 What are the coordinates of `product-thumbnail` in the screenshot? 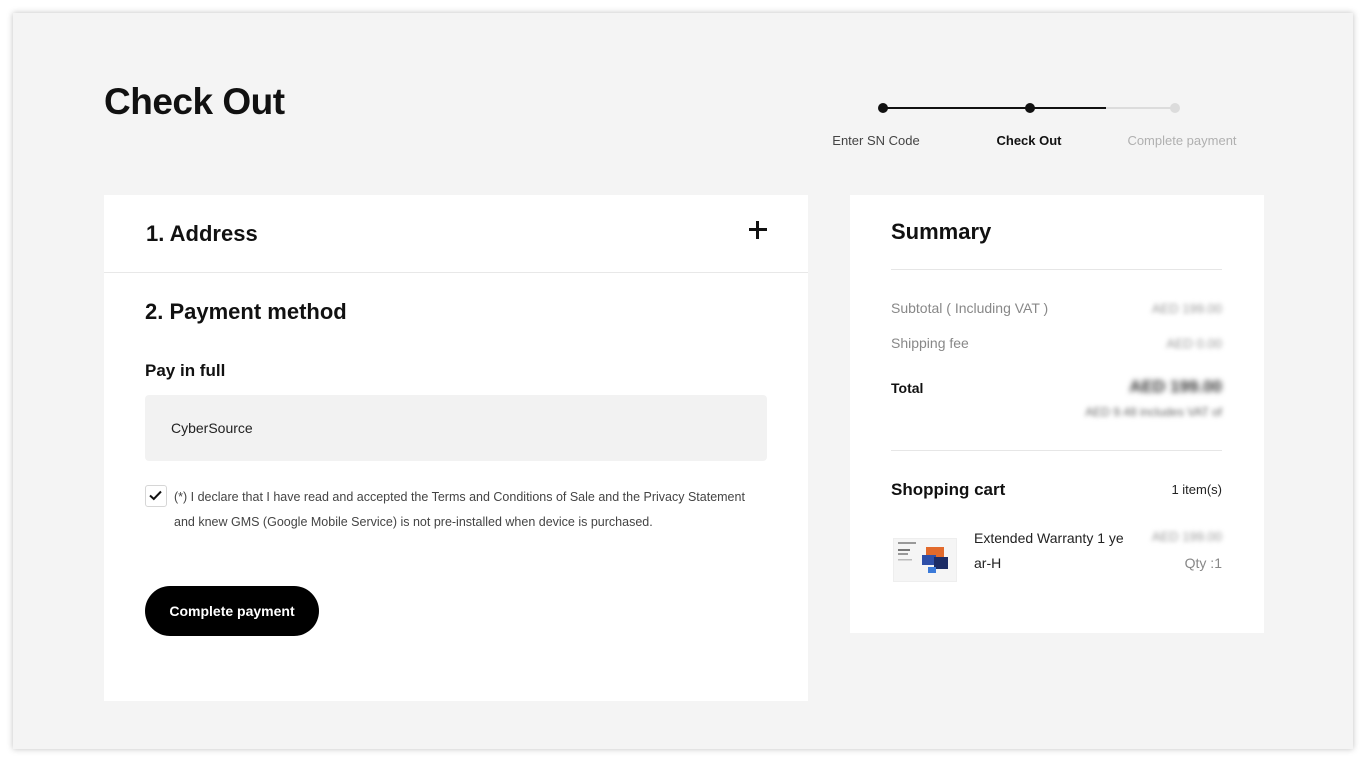 It's located at (925, 560).